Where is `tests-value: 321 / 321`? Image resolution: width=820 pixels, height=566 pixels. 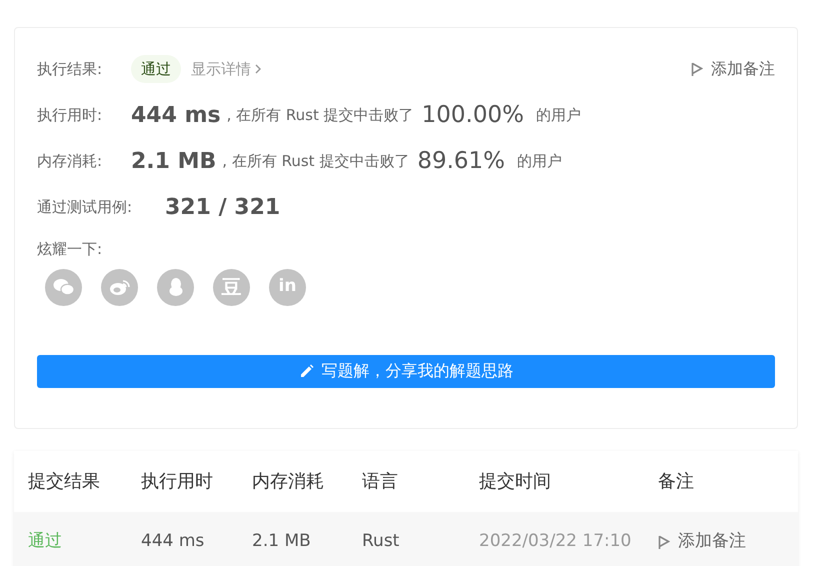 tests-value: 321 / 321 is located at coordinates (222, 208).